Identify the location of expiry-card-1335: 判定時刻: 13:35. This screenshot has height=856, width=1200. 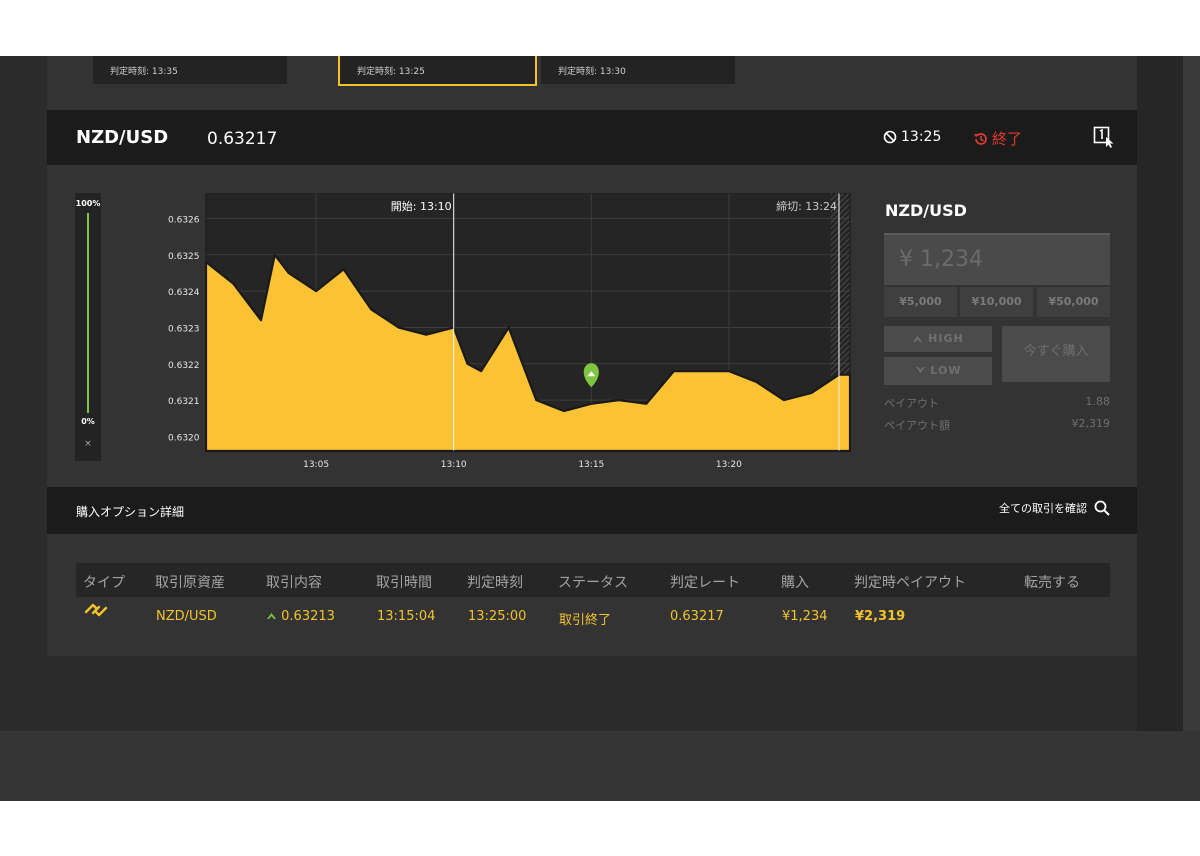
(190, 70).